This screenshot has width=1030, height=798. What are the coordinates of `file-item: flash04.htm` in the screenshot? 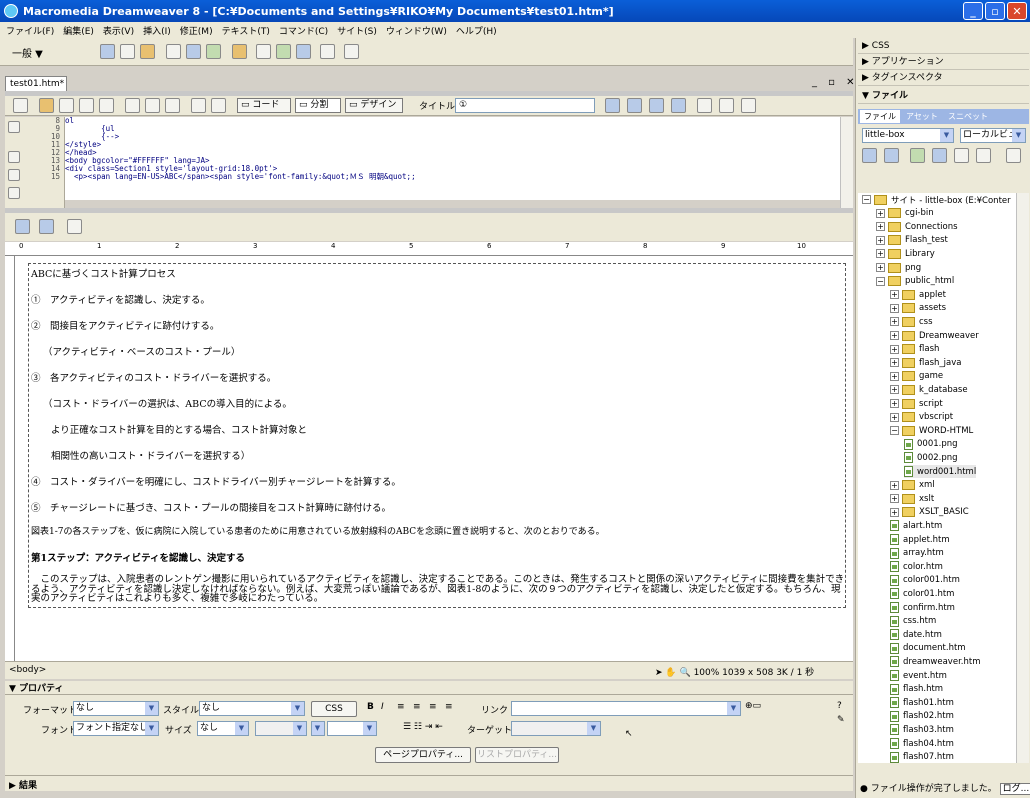 It's located at (922, 743).